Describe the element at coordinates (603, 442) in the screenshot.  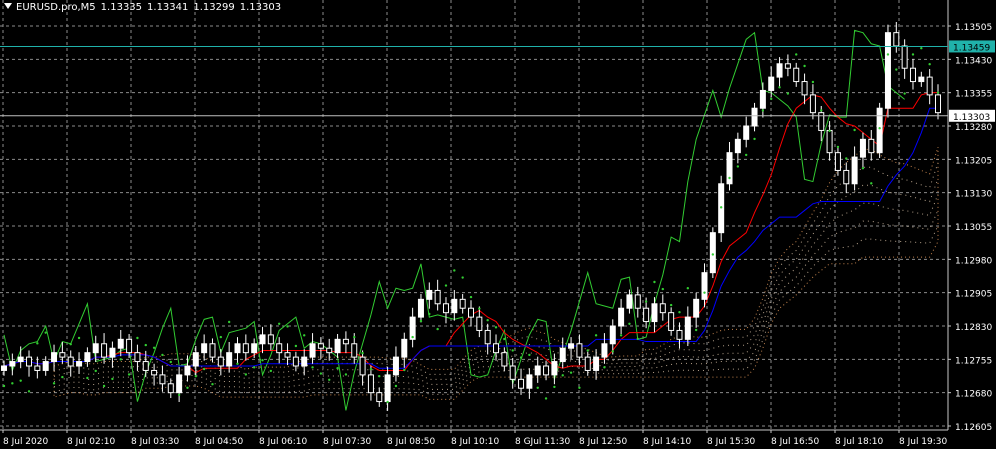
I see `x-tick-label: 8 Jul 12:50` at that location.